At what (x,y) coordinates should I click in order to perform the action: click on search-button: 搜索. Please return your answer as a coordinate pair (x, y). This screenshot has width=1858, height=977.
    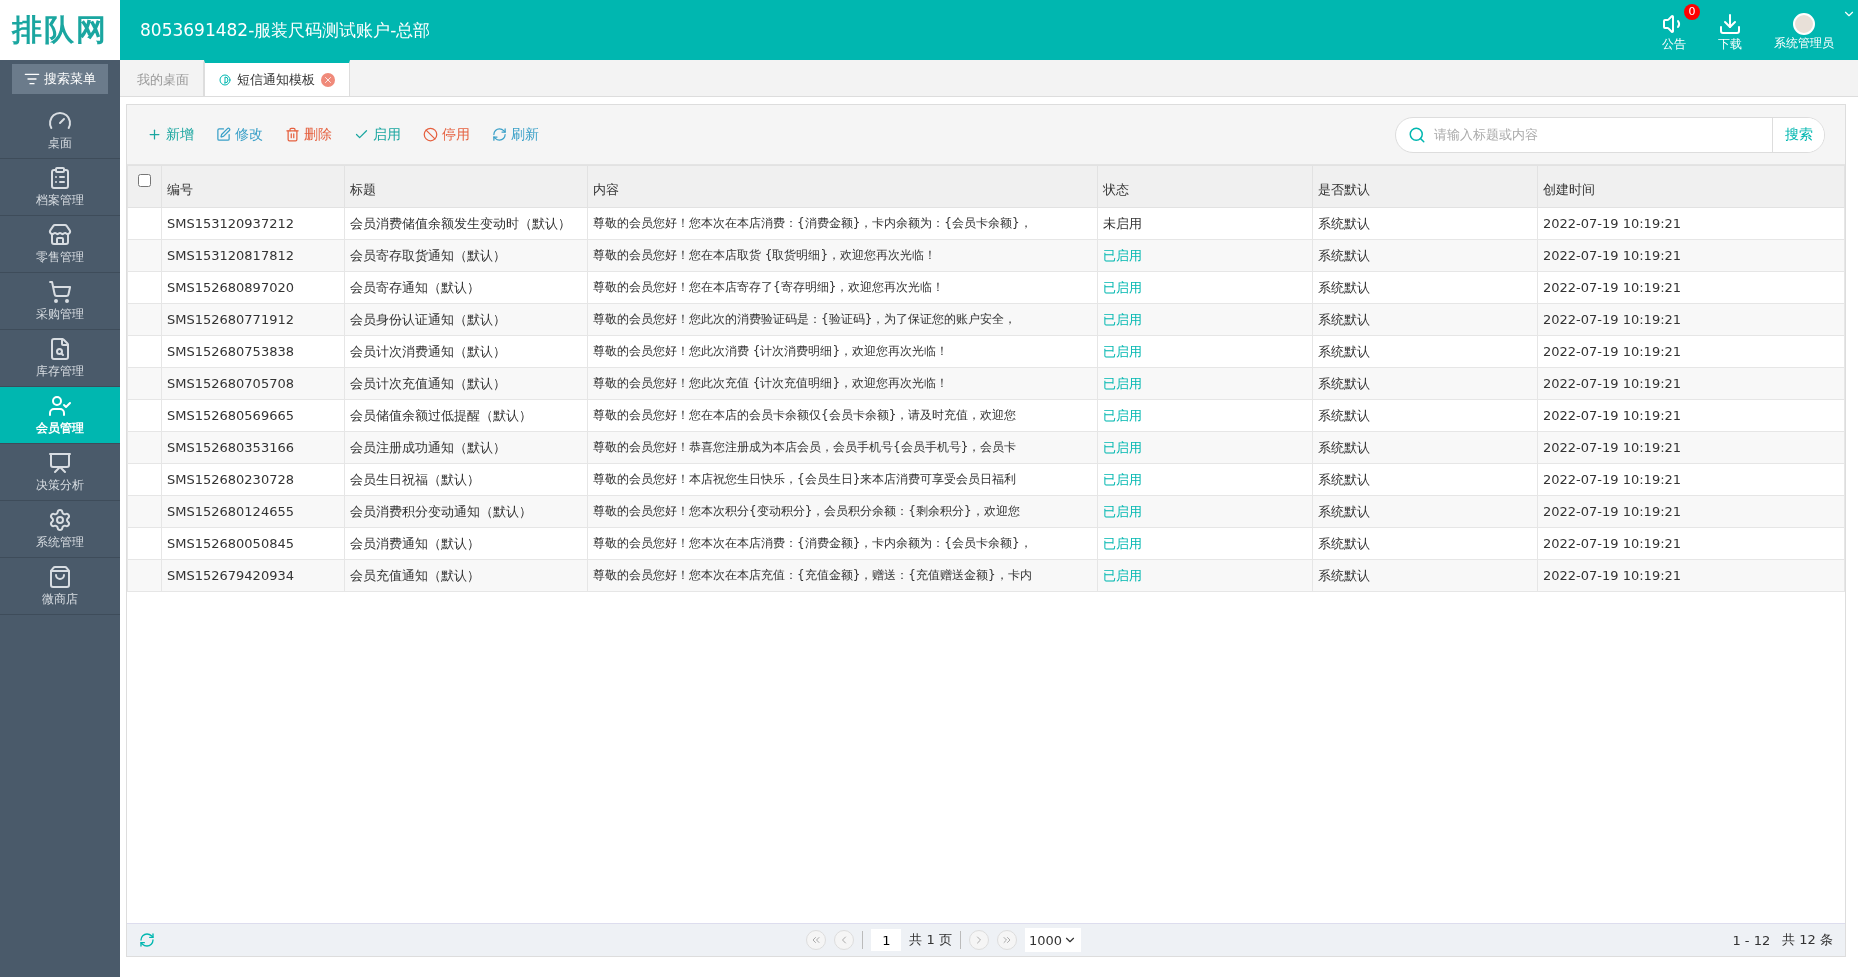
    Looking at the image, I should click on (1798, 134).